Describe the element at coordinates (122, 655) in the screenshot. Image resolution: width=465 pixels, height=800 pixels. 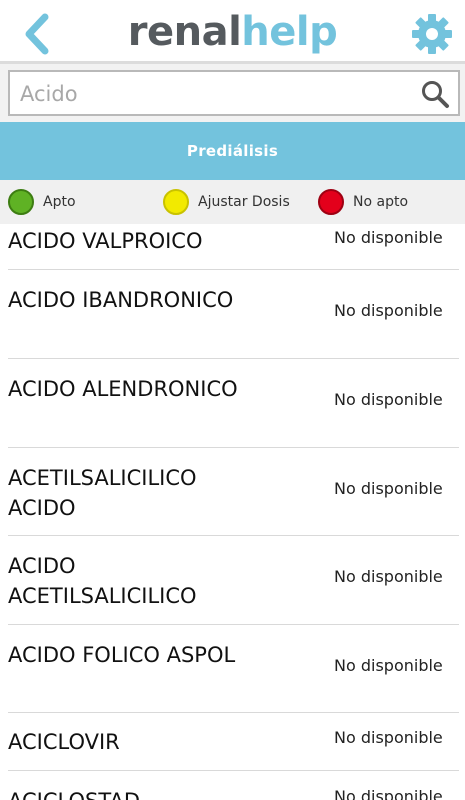
I see `drug-name: ACIDO FOLICO ASPOL` at that location.